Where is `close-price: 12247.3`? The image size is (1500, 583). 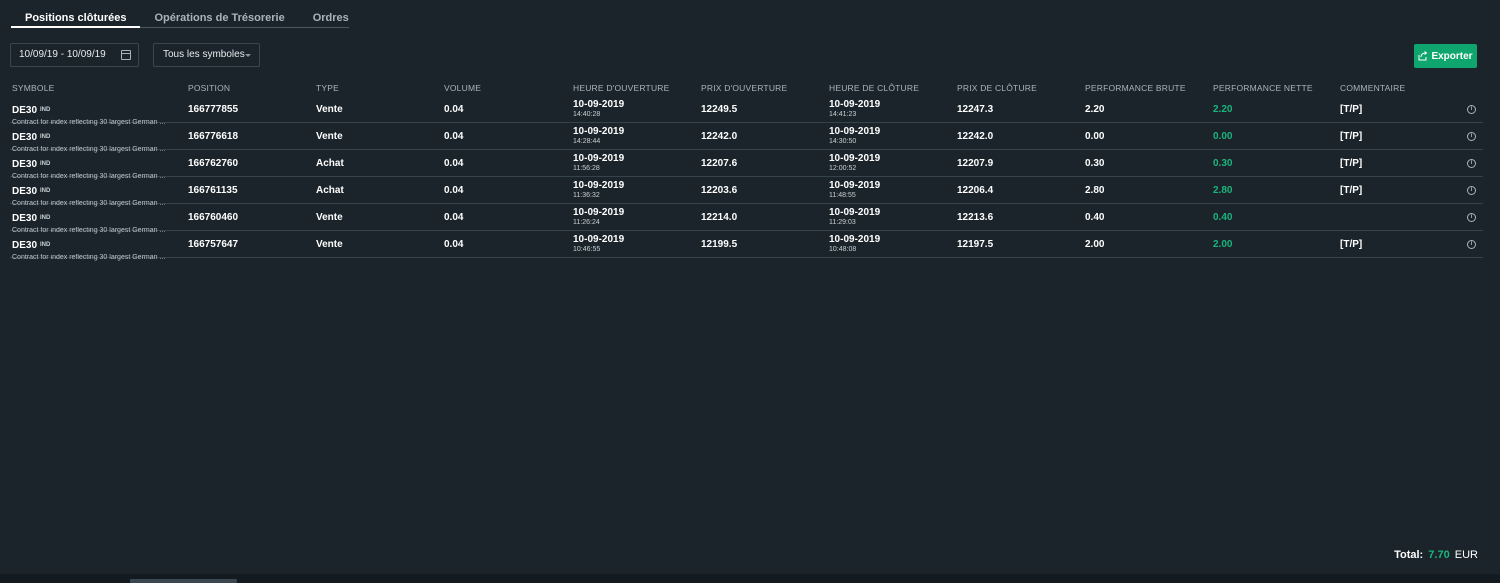
close-price: 12247.3 is located at coordinates (975, 109).